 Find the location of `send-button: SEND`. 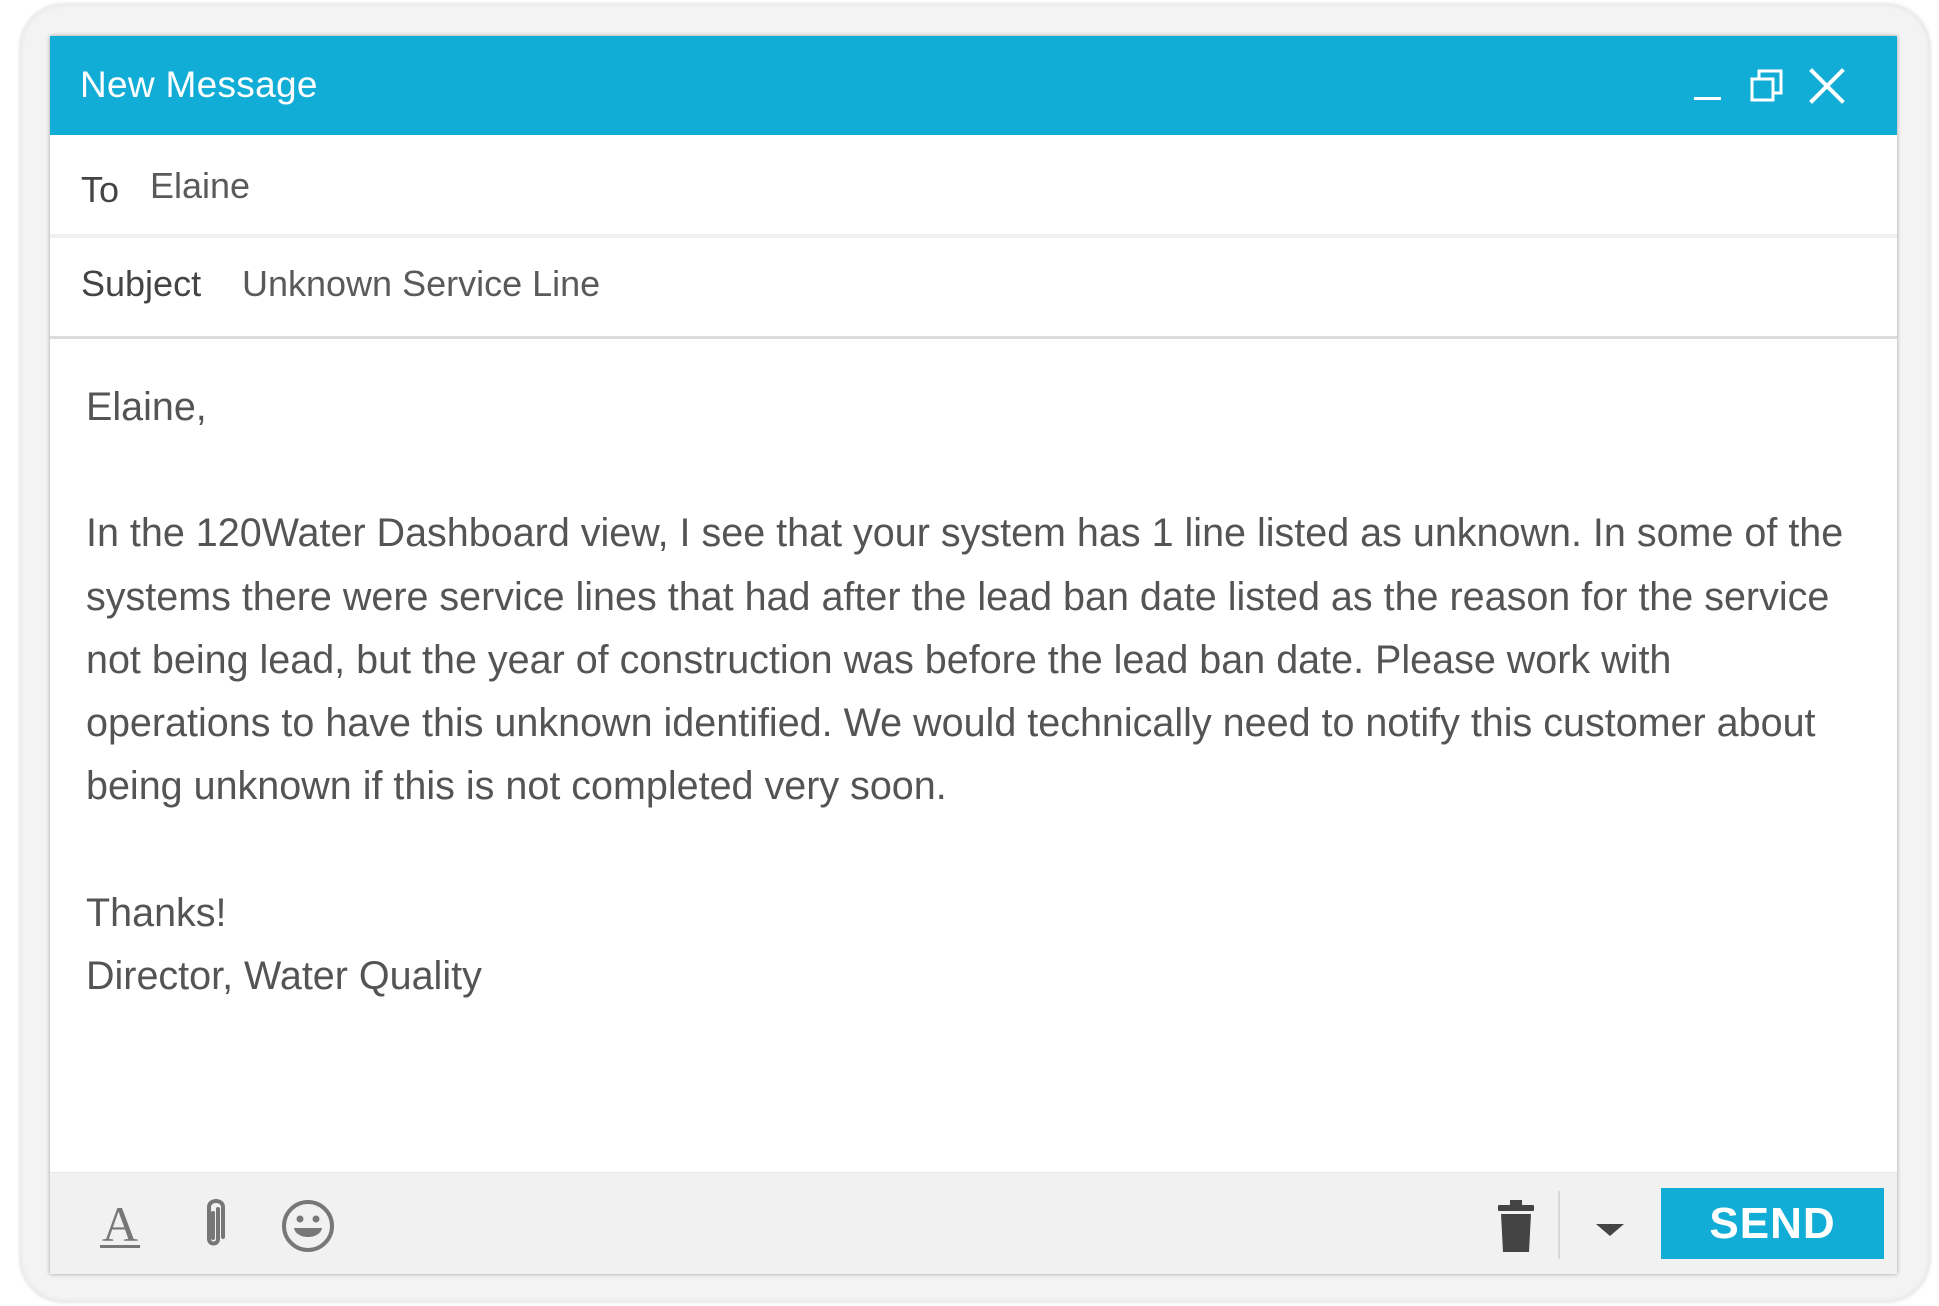

send-button: SEND is located at coordinates (1772, 1223).